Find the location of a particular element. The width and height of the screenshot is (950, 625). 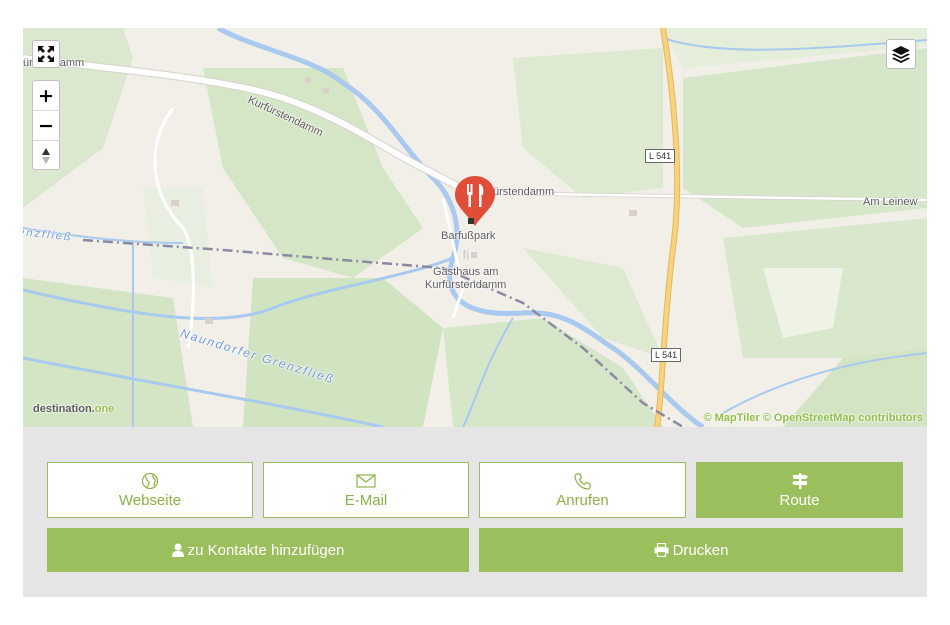

marker-anchor-dot is located at coordinates (471, 221).